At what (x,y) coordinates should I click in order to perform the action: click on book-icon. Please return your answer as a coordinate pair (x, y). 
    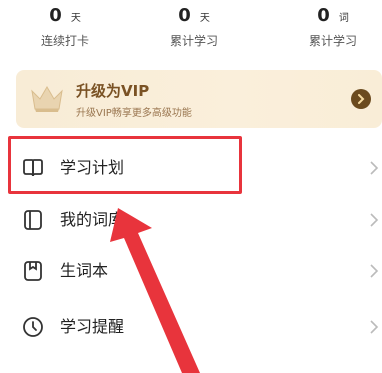
    Looking at the image, I should click on (33, 220).